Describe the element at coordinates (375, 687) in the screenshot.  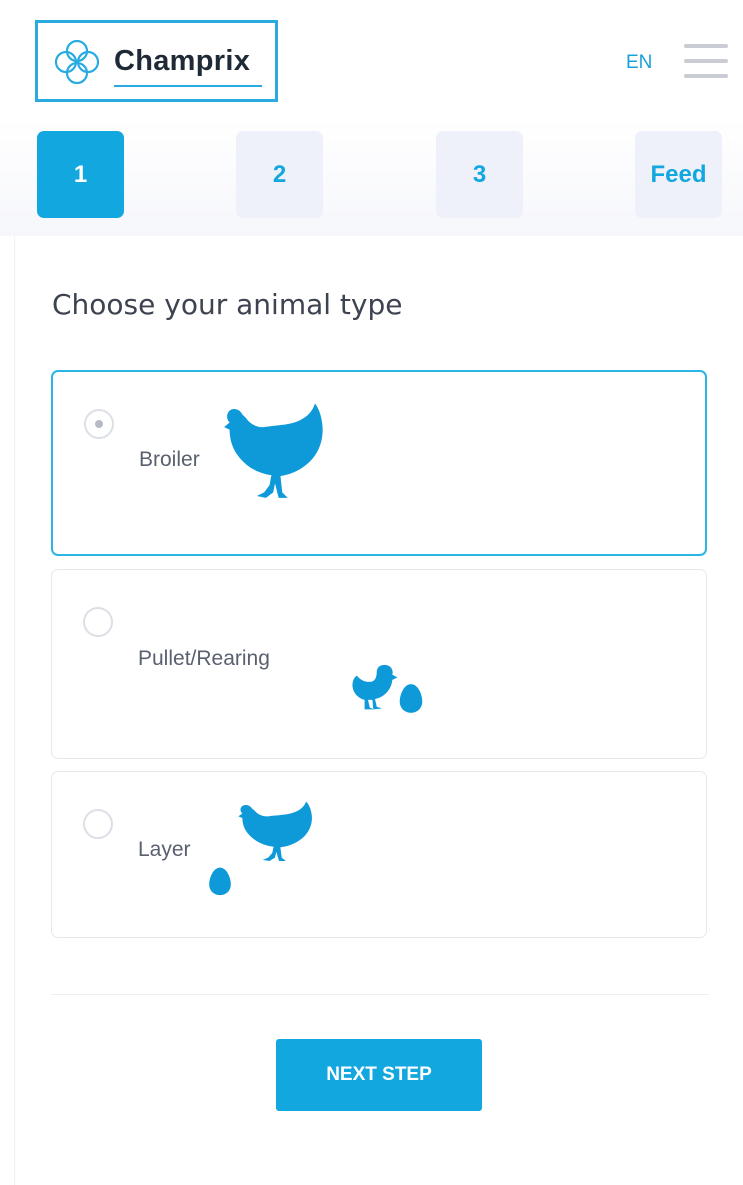
I see `chick-icon` at that location.